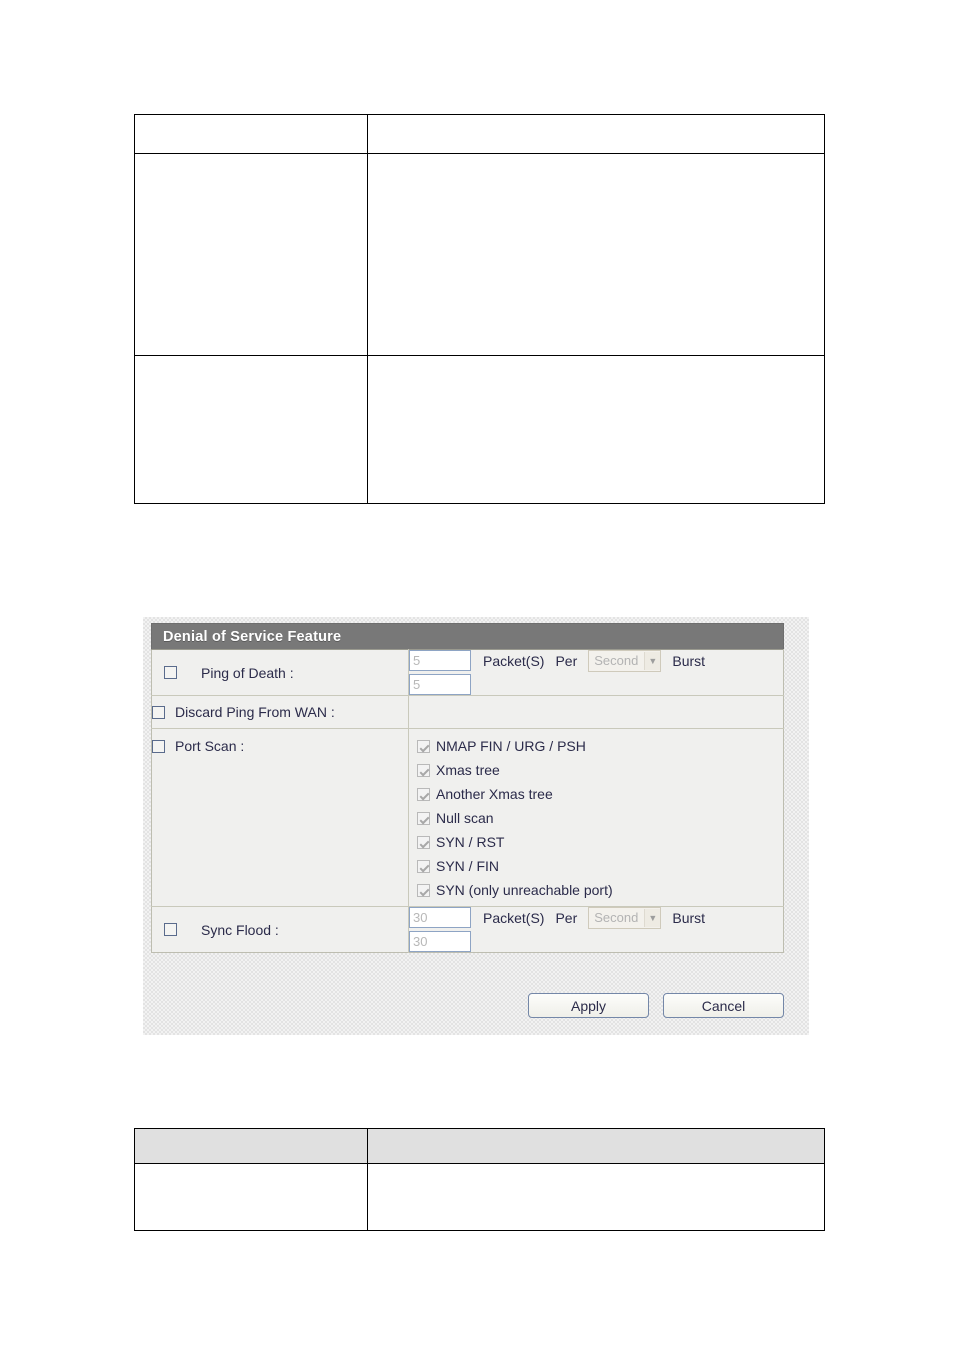 The height and width of the screenshot is (1350, 954). Describe the element at coordinates (280, 746) in the screenshot. I see `port-scan-checkbox-row: Port Scan :` at that location.